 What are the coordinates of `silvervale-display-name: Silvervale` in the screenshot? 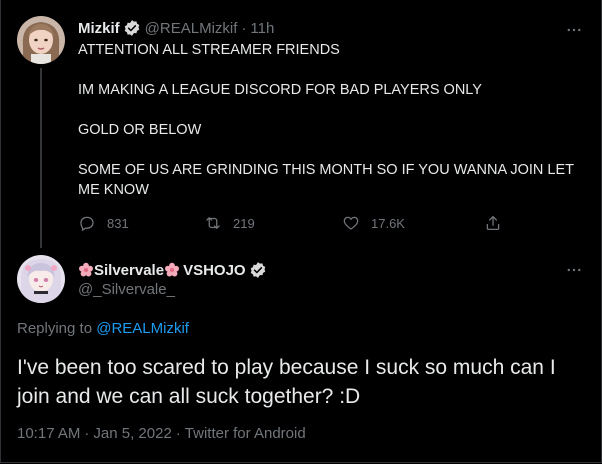 It's located at (129, 270).